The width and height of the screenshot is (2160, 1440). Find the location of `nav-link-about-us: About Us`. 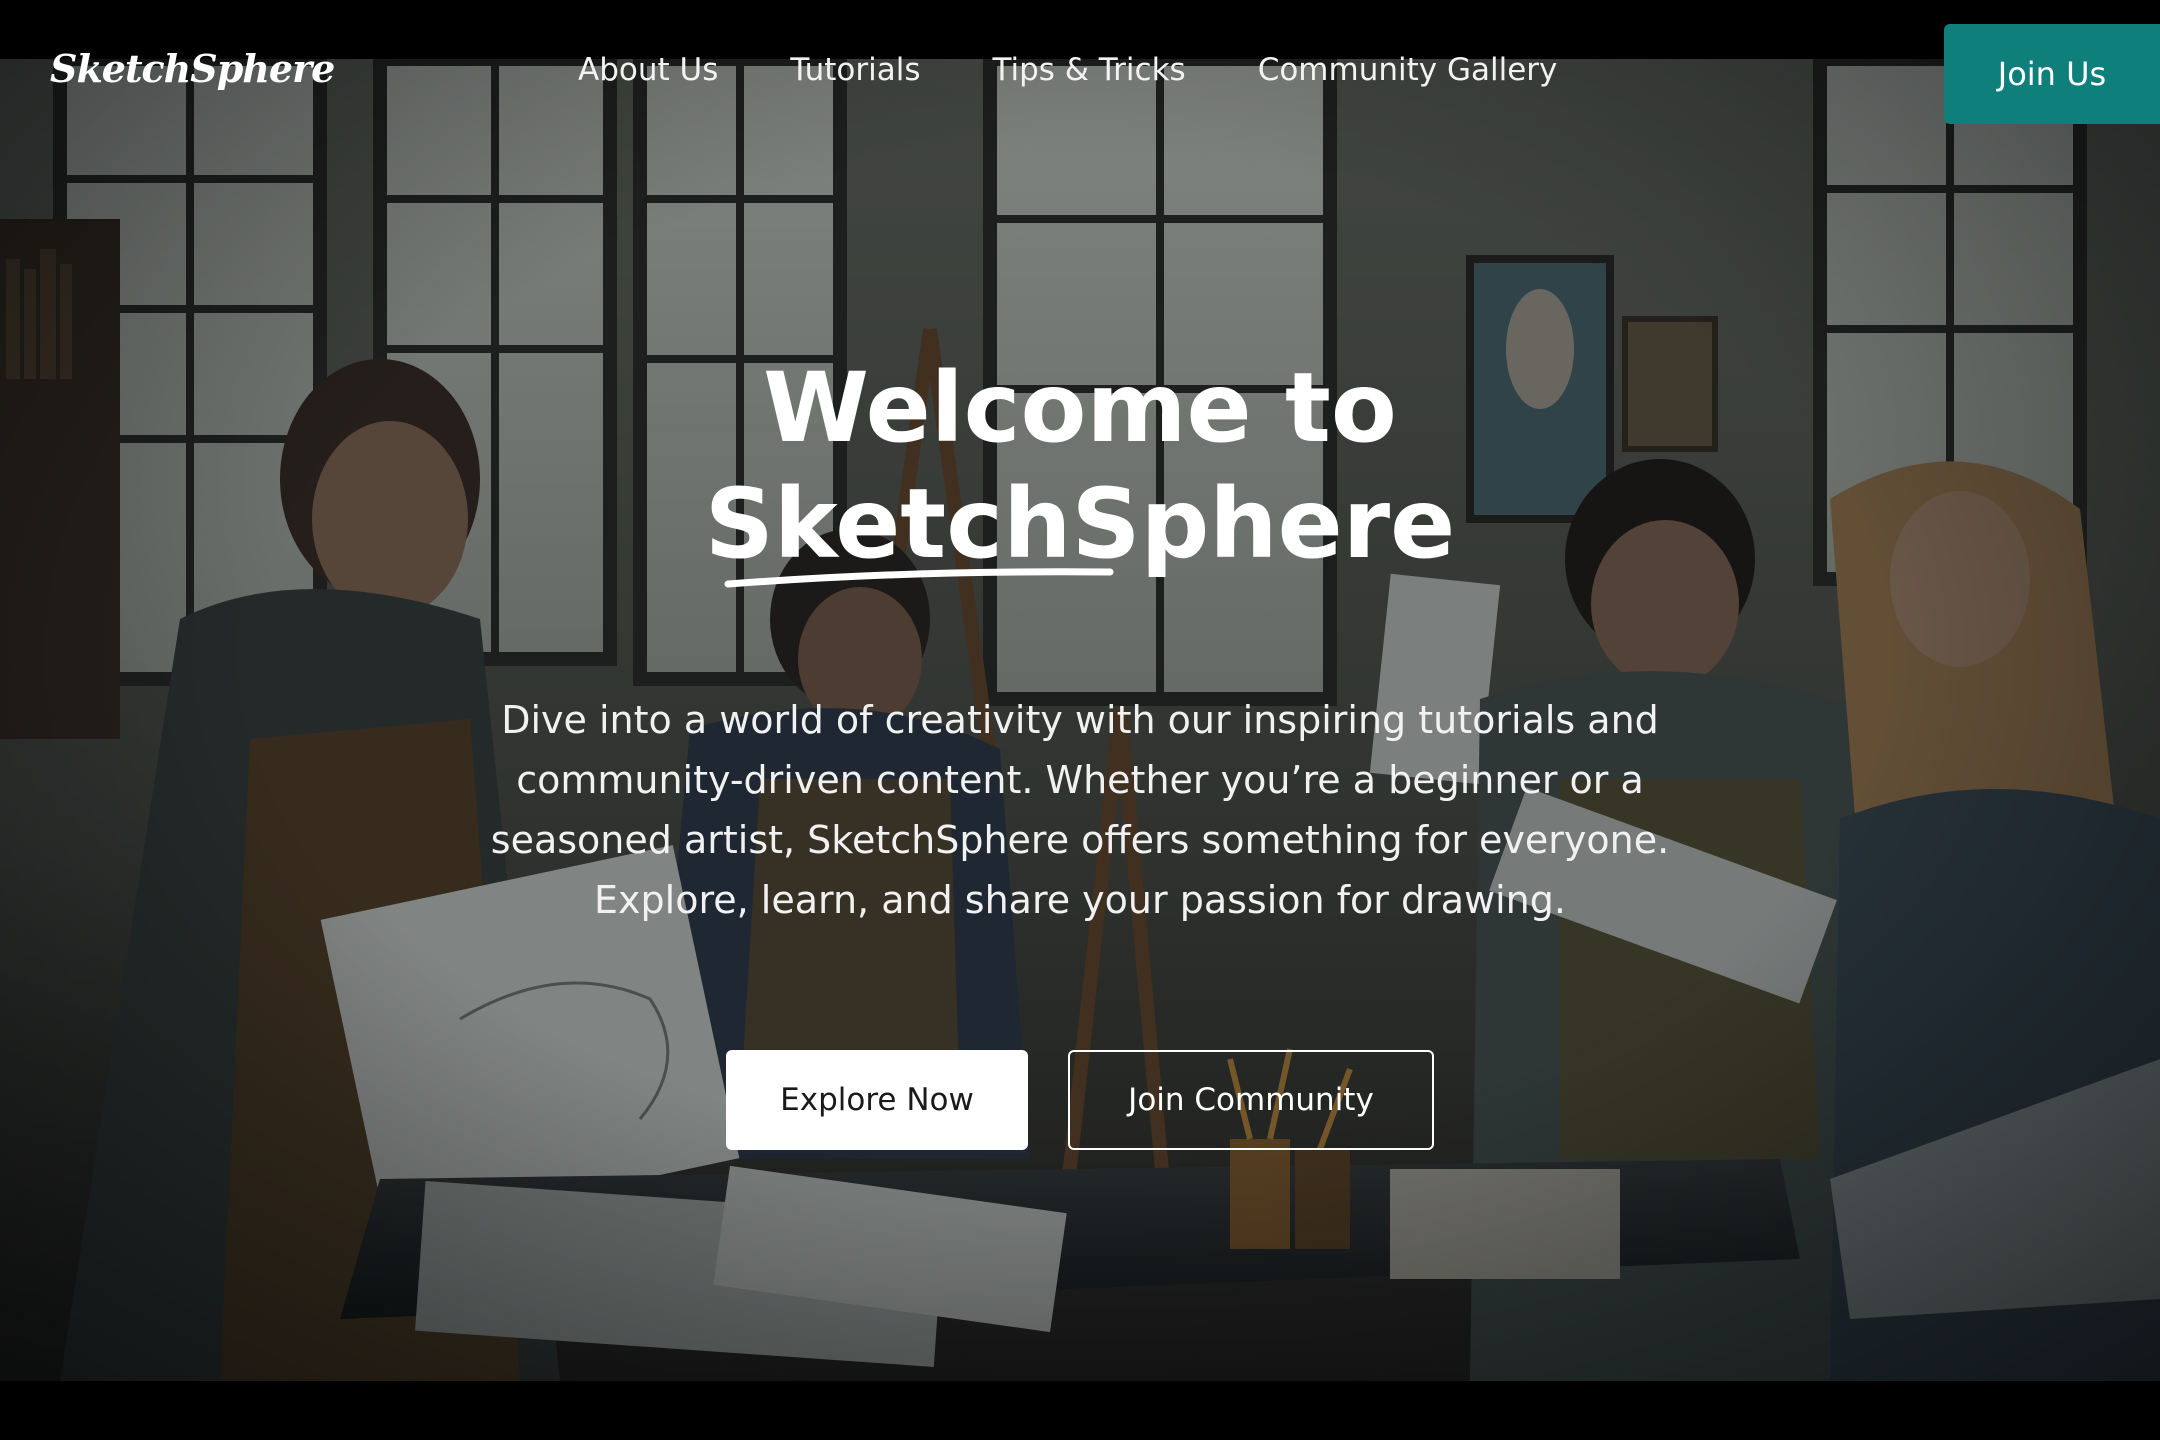

nav-link-about-us: About Us is located at coordinates (648, 70).